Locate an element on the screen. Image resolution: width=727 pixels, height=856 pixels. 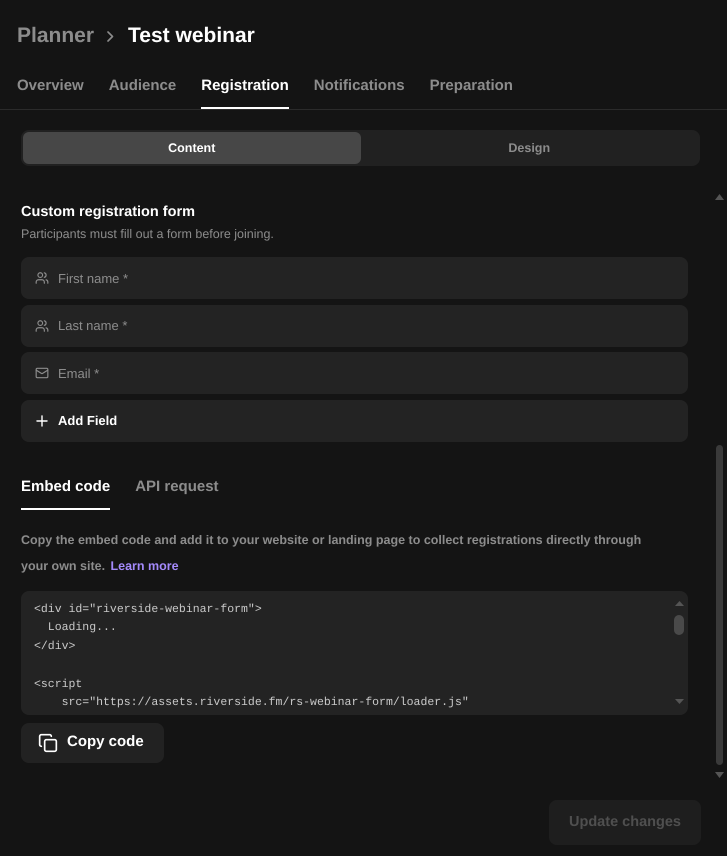
tab: Audience is located at coordinates (142, 92).